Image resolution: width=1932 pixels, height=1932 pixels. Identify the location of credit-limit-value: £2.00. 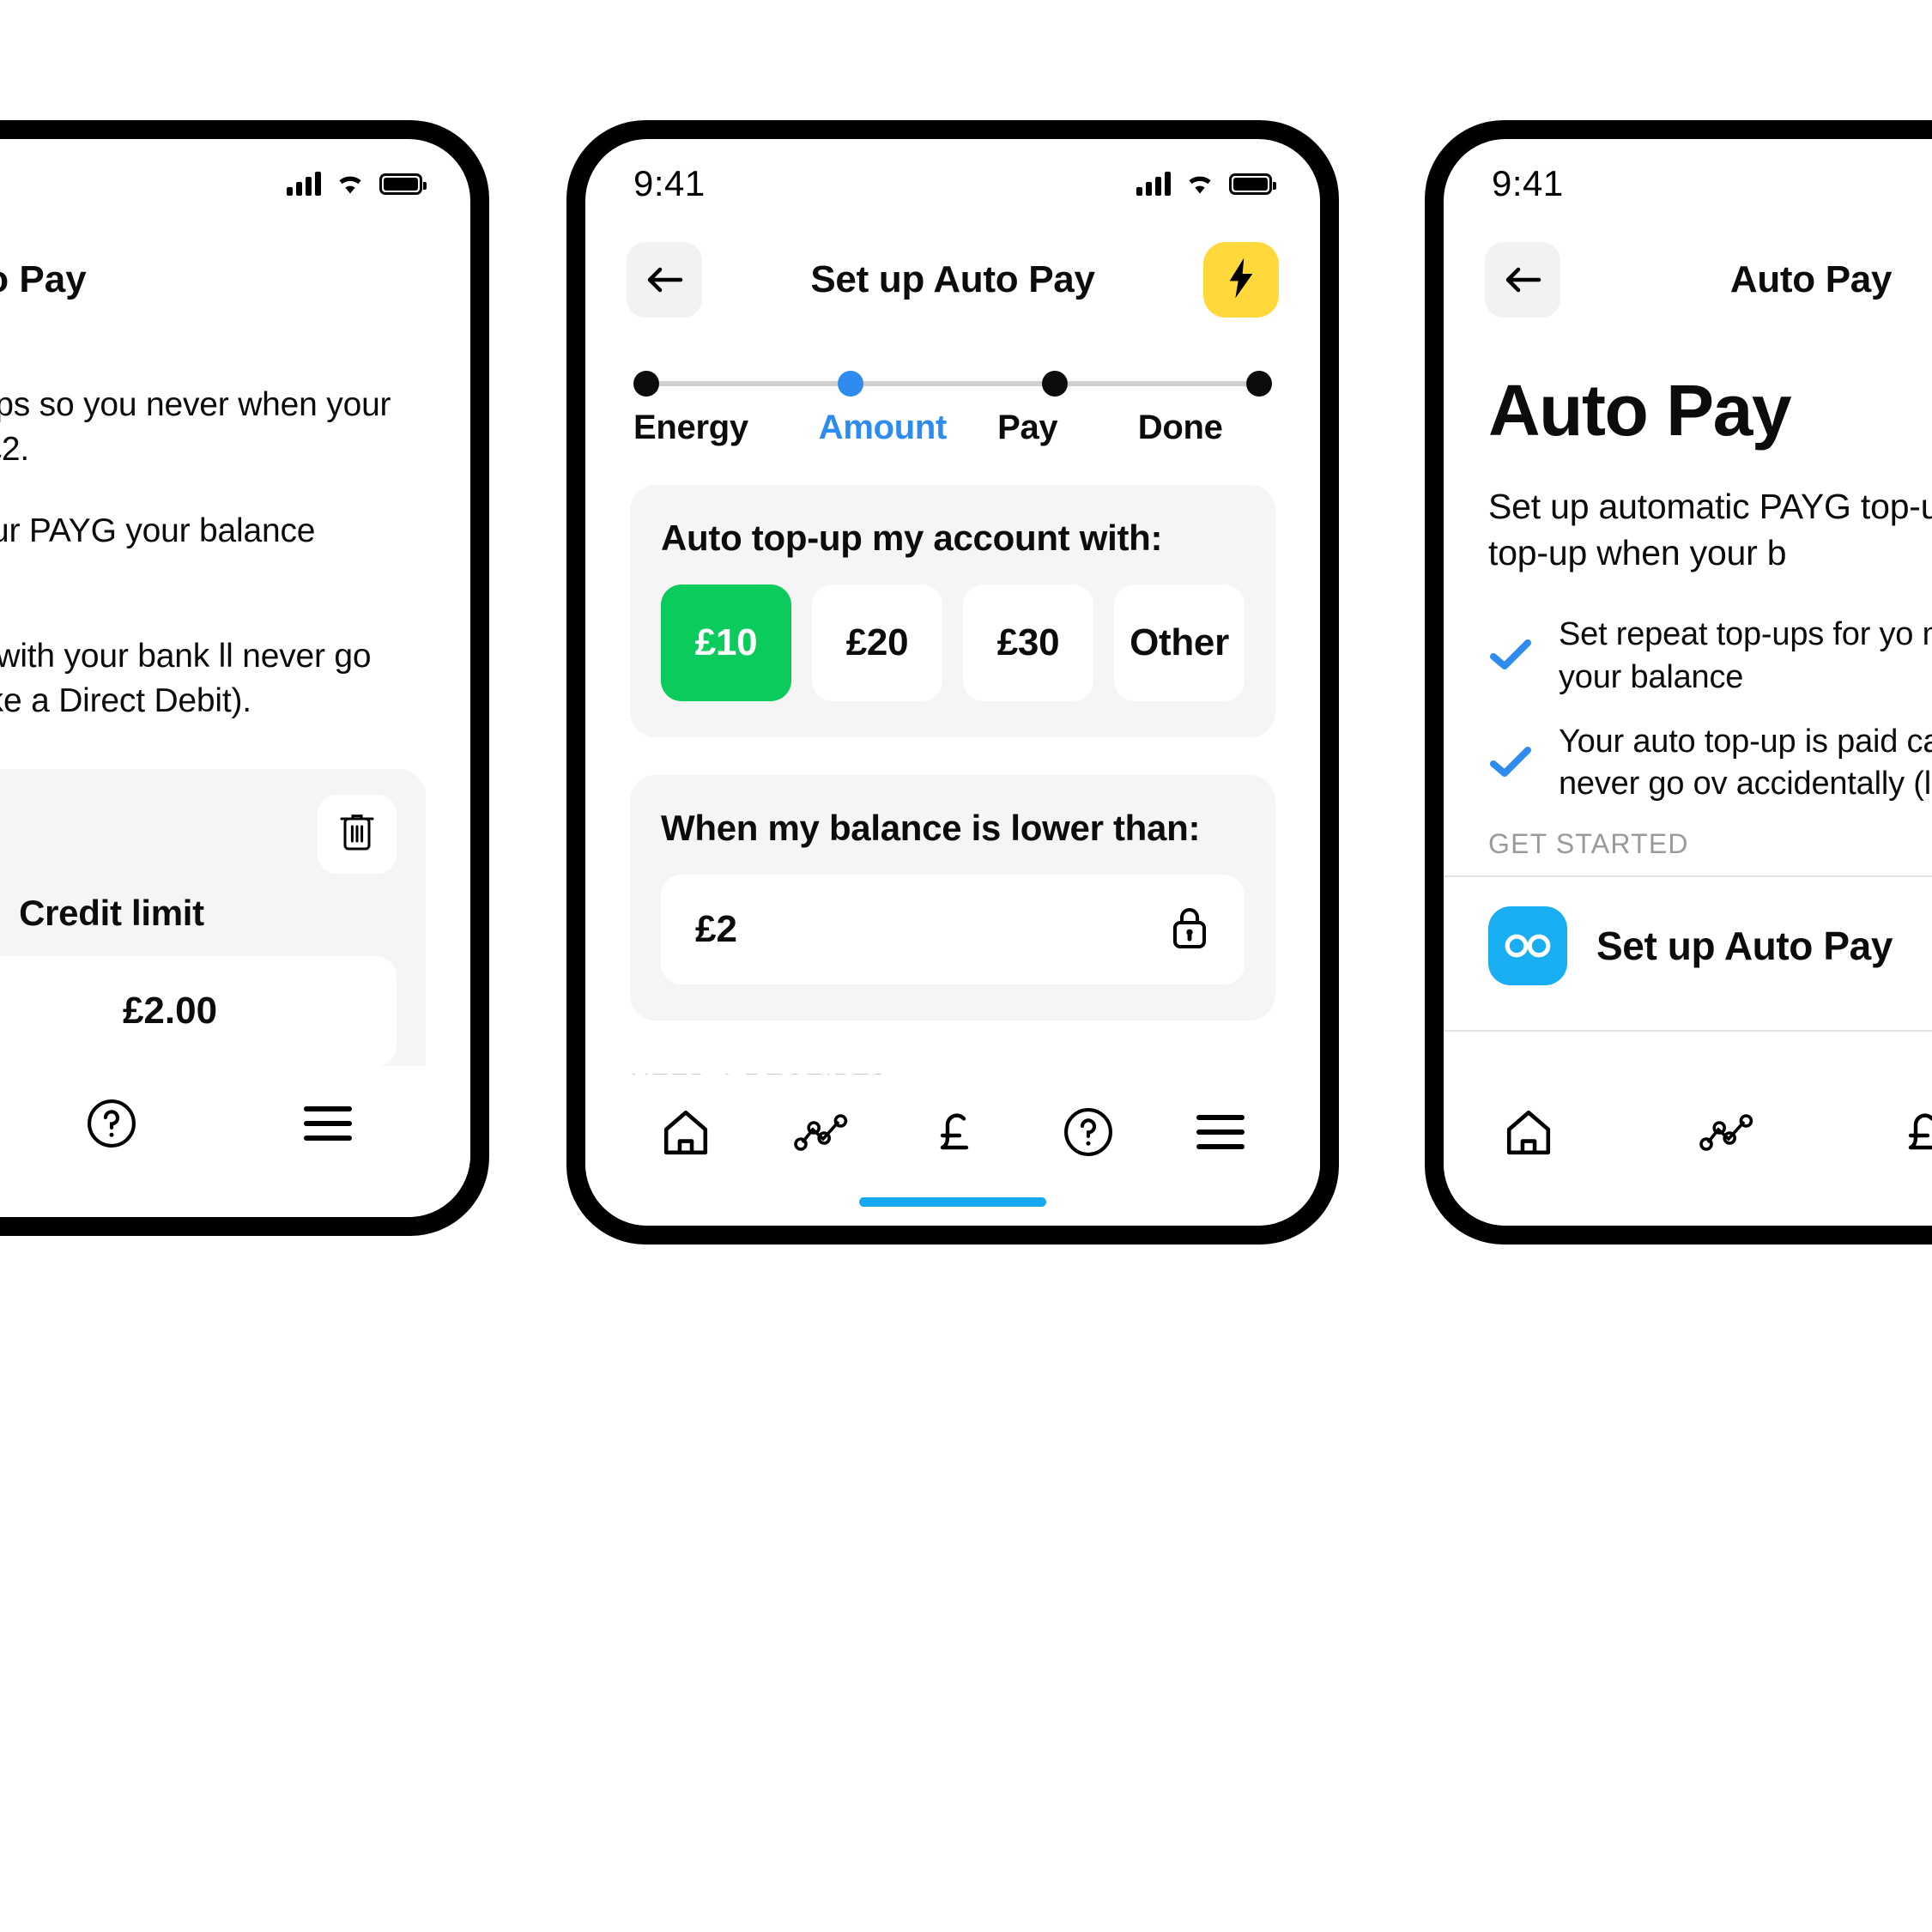
(199, 1011).